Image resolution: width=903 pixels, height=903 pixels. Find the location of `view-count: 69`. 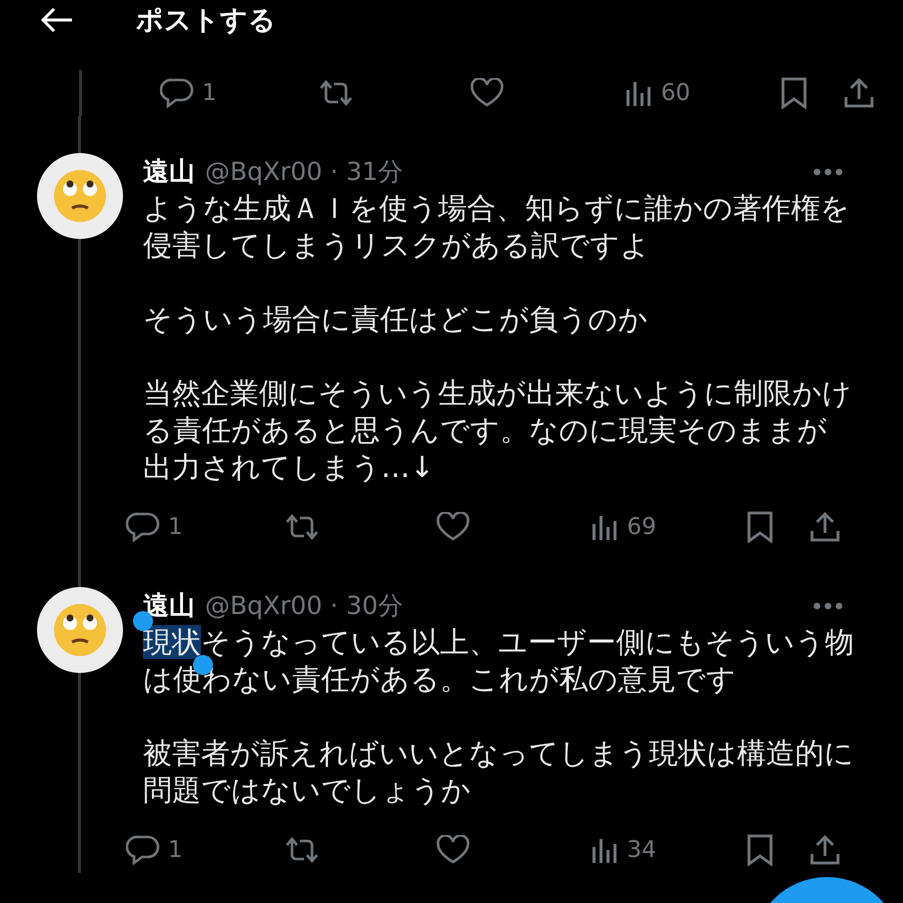

view-count: 69 is located at coordinates (641, 527).